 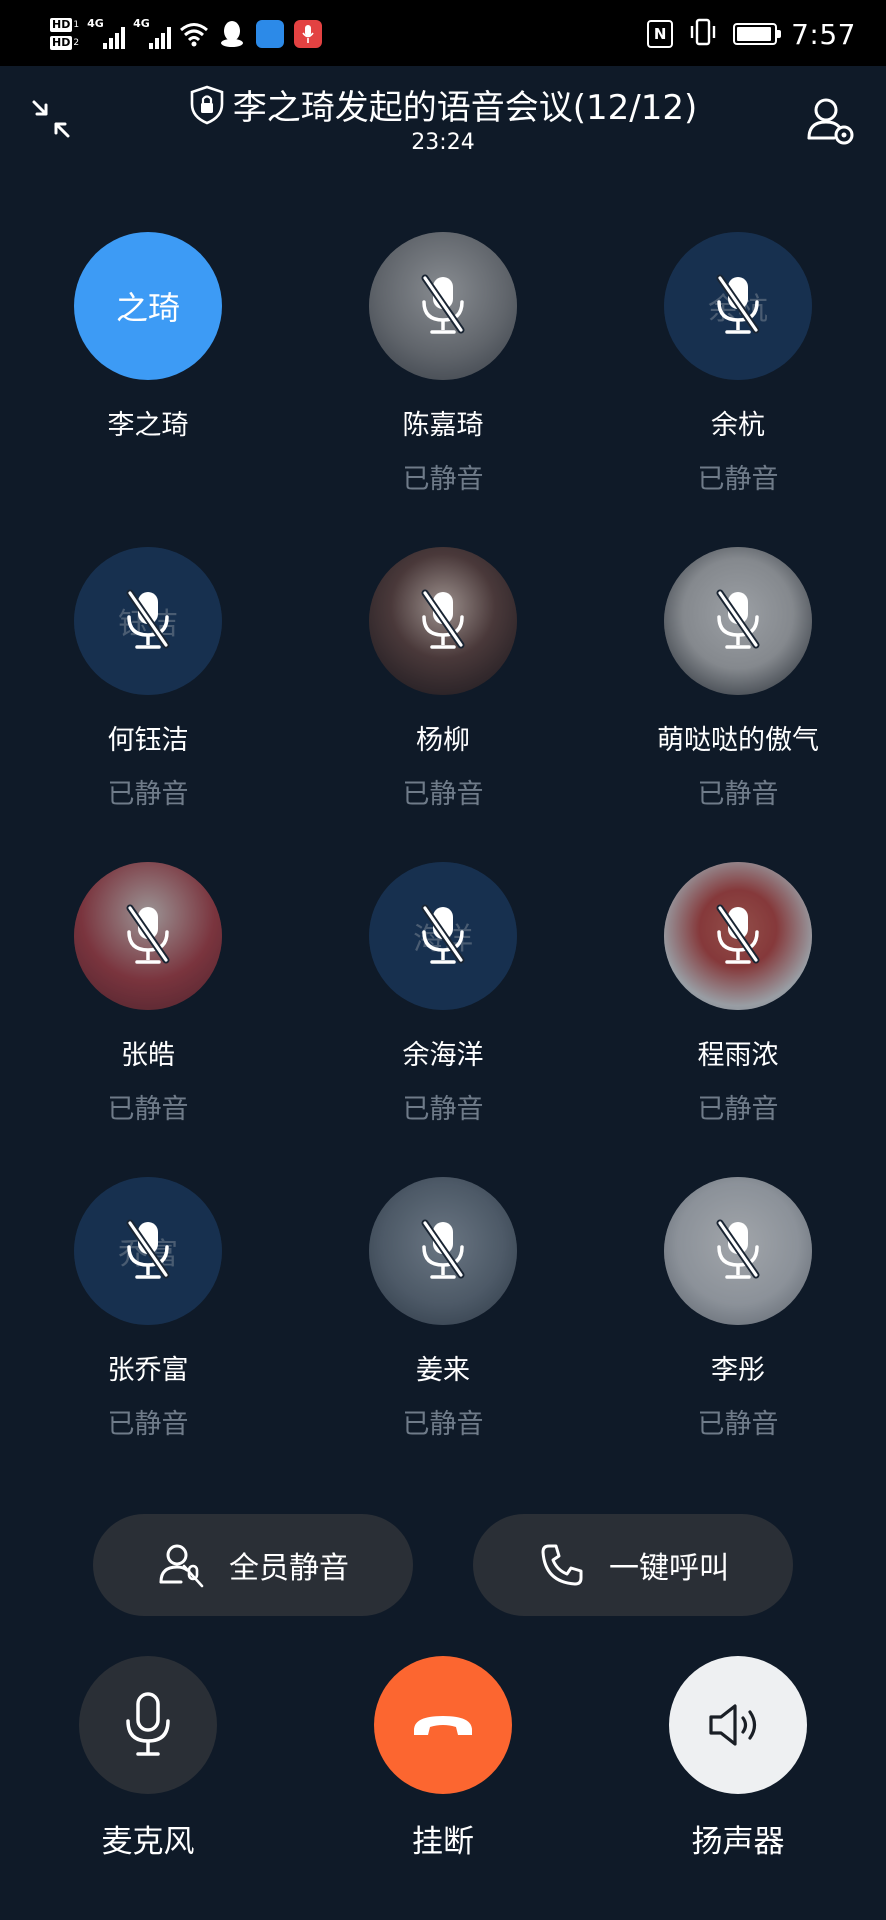 I want to click on microphone-label: 麦克风, so click(x=148, y=1842).